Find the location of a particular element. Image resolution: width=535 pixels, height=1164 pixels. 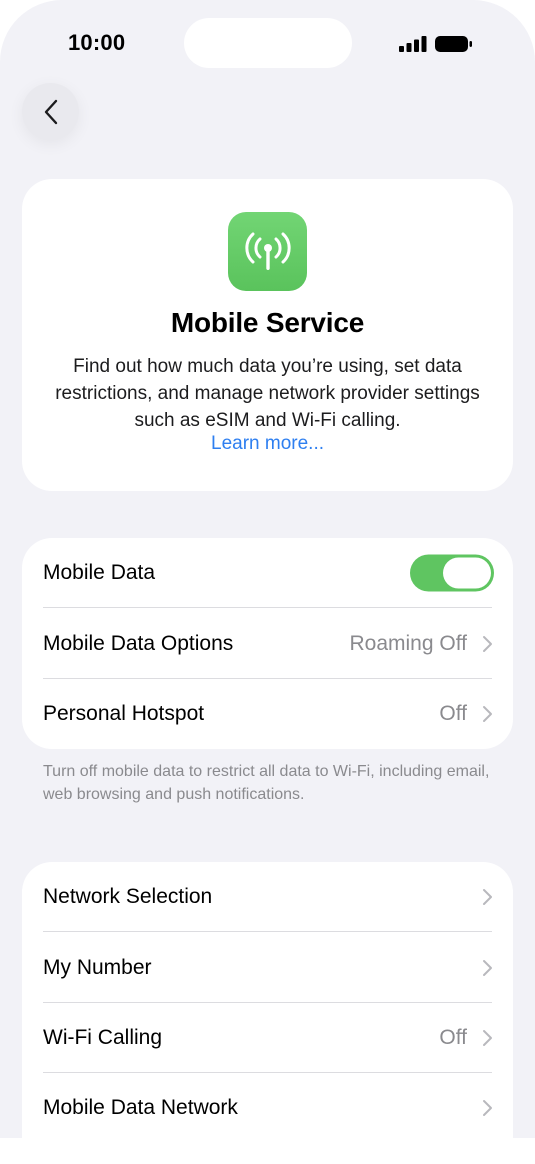

row-label: Personal Hotspot is located at coordinates (124, 713).